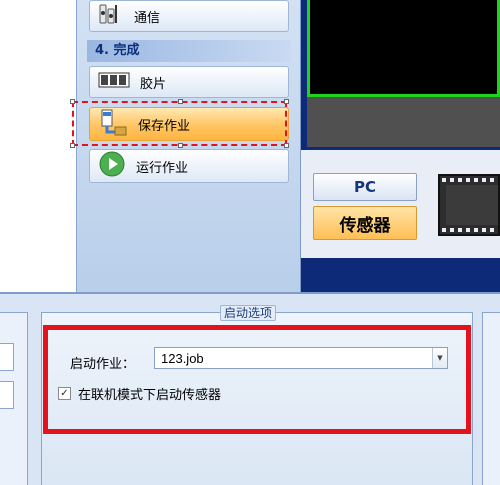 The height and width of the screenshot is (485, 500). Describe the element at coordinates (365, 187) in the screenshot. I see `pc-mode-button: PC` at that location.